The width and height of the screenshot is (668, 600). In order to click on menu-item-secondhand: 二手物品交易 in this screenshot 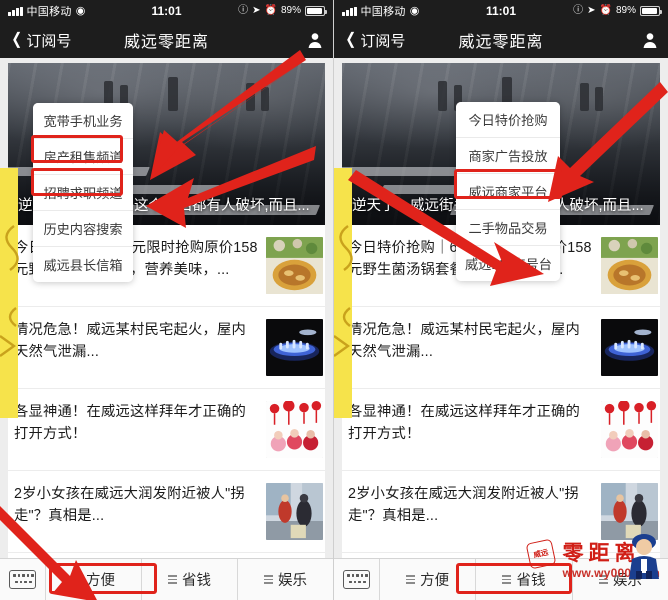, I will do `click(508, 227)`.